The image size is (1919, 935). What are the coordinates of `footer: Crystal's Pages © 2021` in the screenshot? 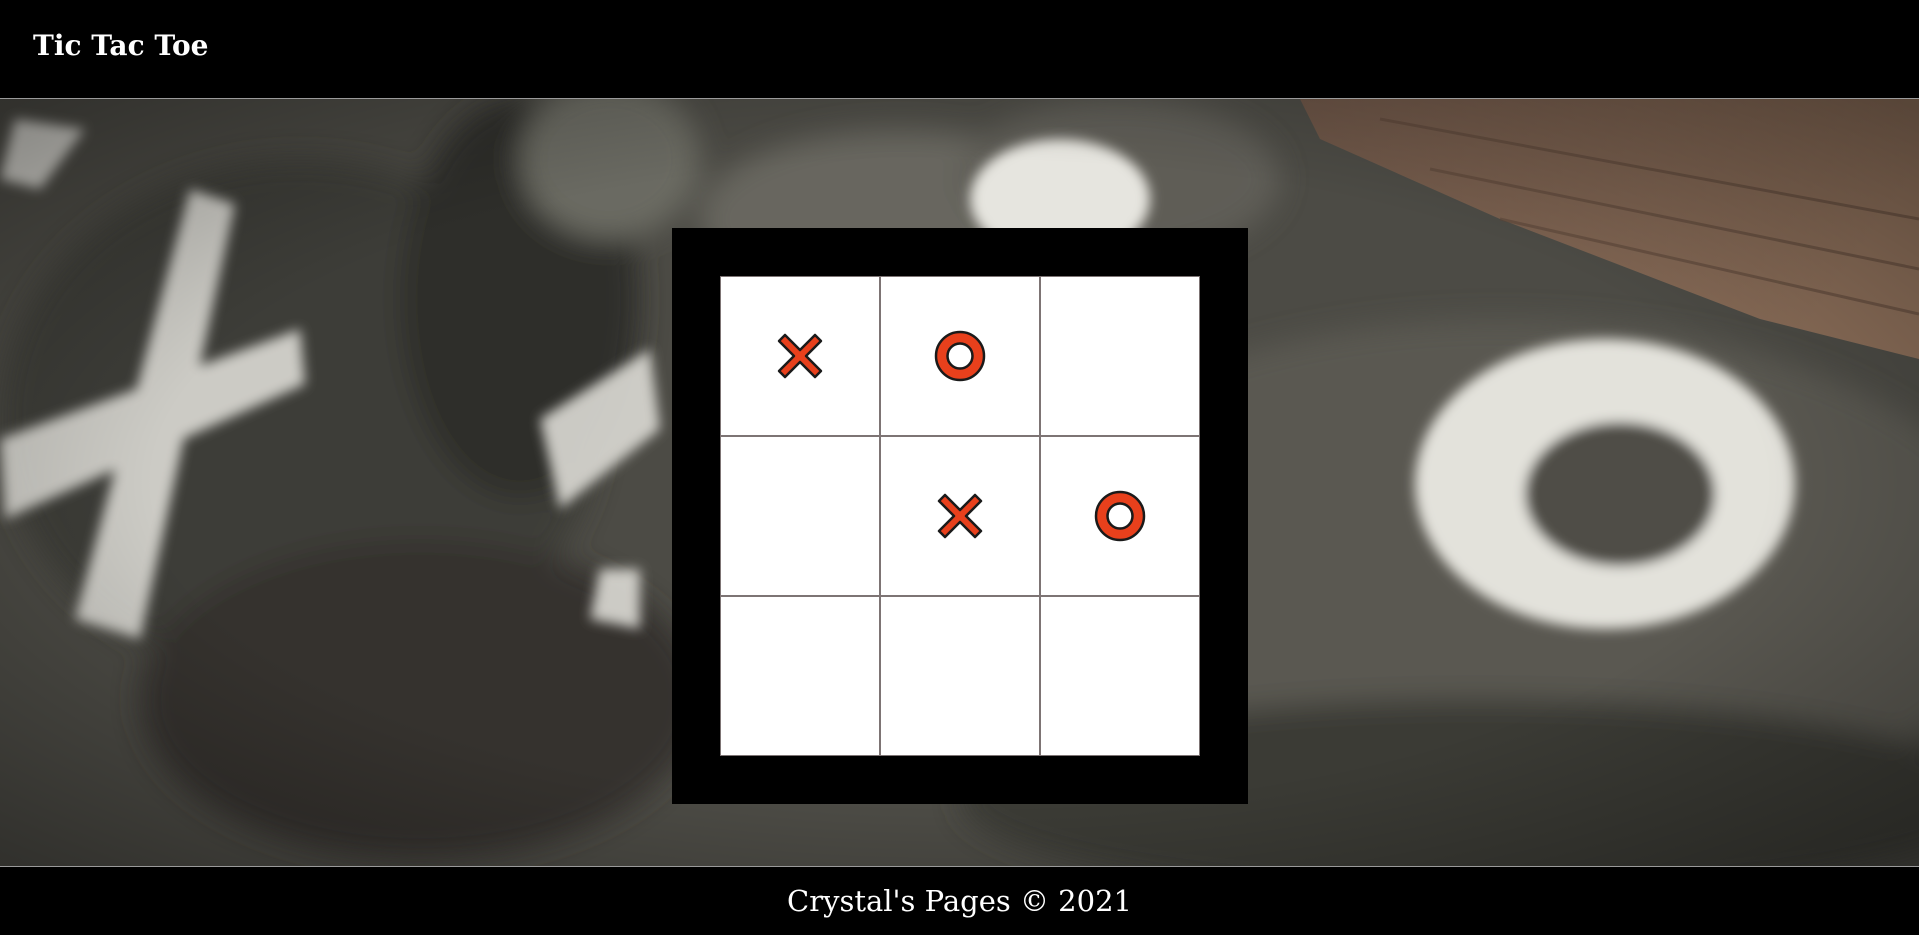 It's located at (959, 900).